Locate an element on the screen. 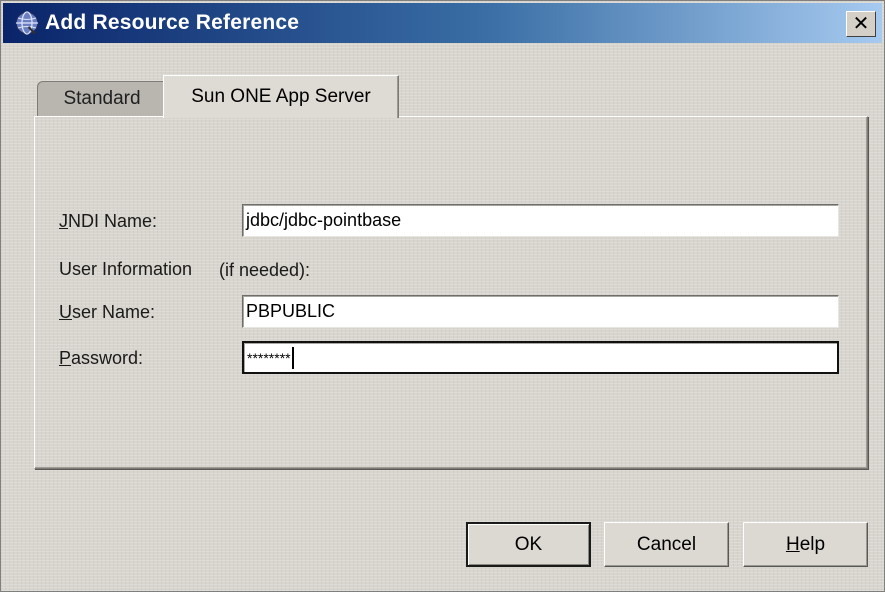 This screenshot has width=885, height=592. close-icon: ✕ is located at coordinates (861, 24).